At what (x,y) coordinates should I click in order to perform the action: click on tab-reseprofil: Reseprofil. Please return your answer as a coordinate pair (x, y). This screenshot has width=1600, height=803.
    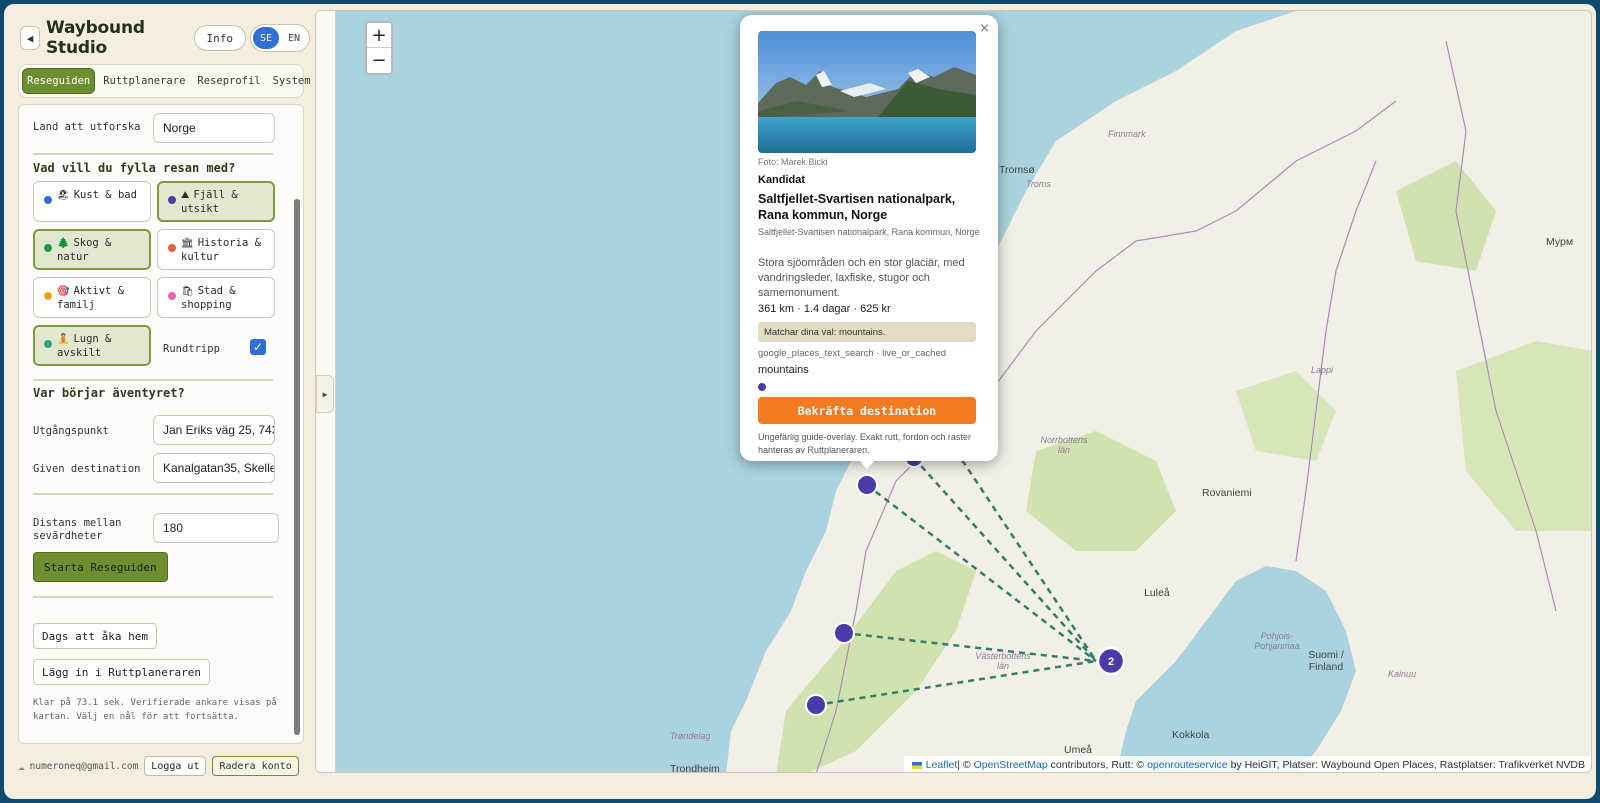
    Looking at the image, I should click on (228, 81).